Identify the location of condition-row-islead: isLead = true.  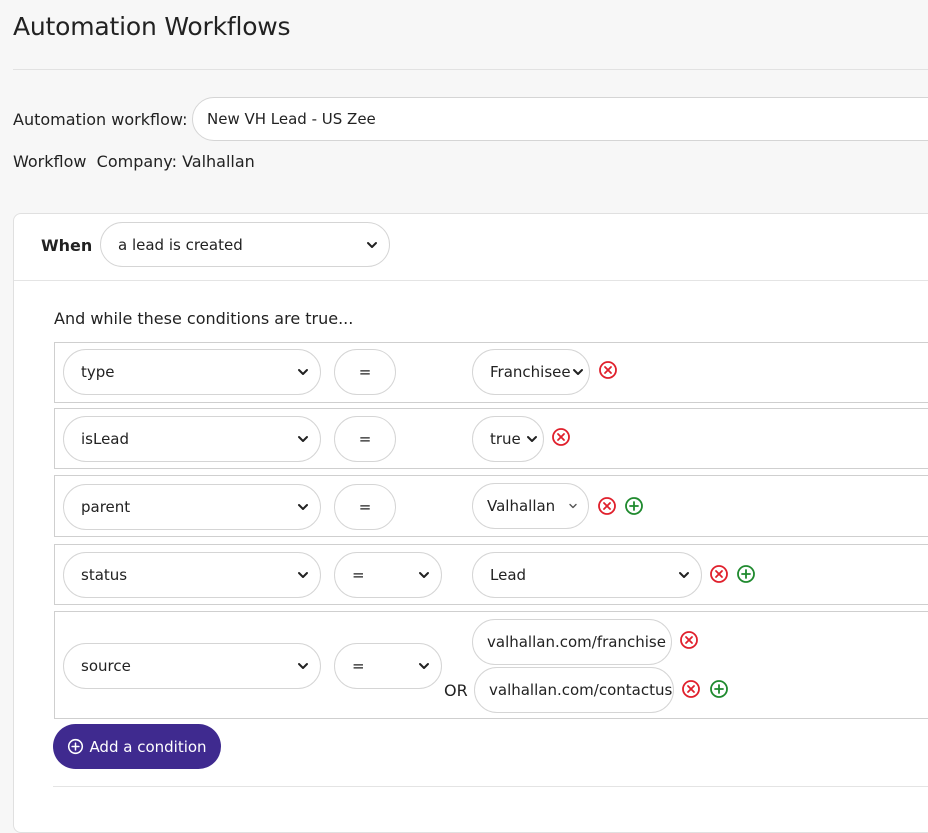
(491, 438).